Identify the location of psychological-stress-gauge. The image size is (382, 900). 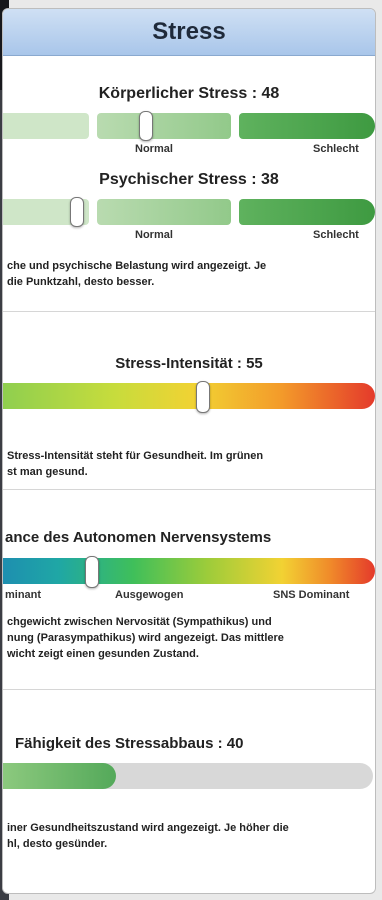
(189, 212).